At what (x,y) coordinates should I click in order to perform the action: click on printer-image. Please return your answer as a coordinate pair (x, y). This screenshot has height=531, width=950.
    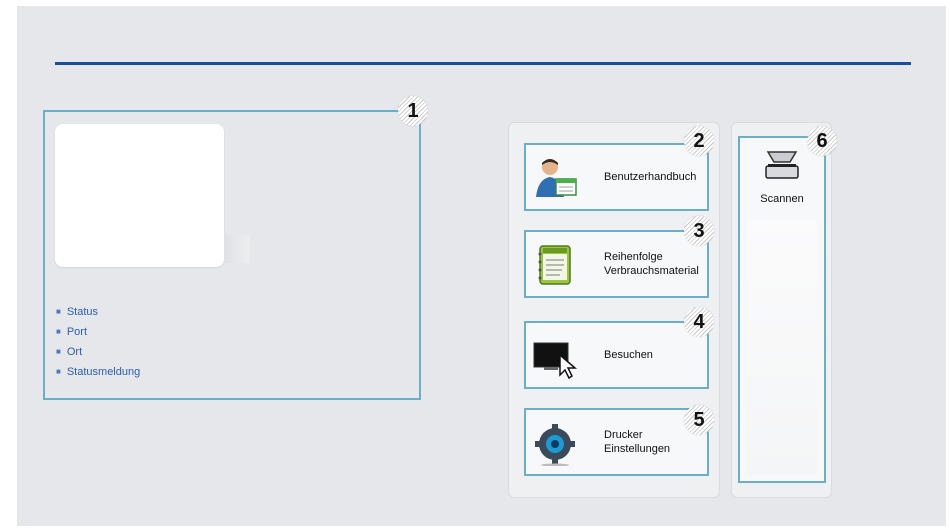
    Looking at the image, I should click on (152, 195).